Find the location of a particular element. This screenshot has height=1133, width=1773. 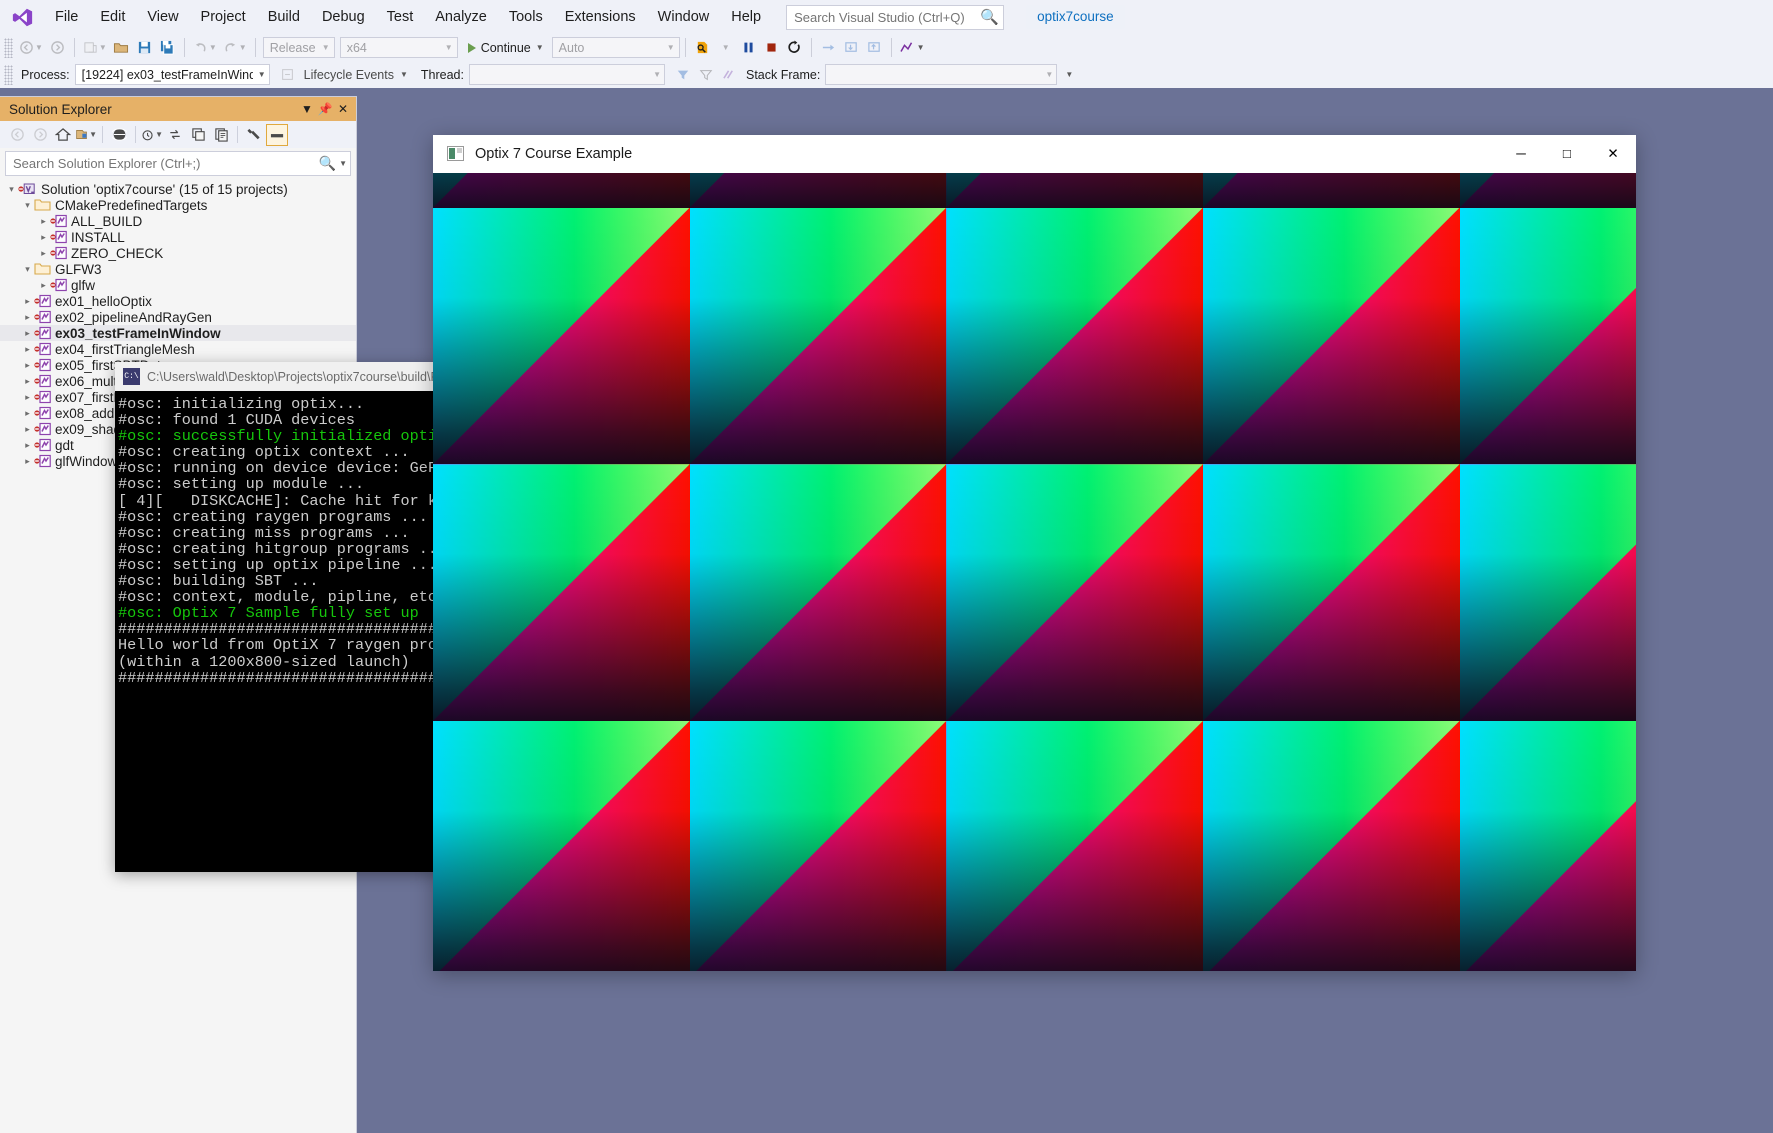

attach-dropdown: Auto ▼ is located at coordinates (615, 47).